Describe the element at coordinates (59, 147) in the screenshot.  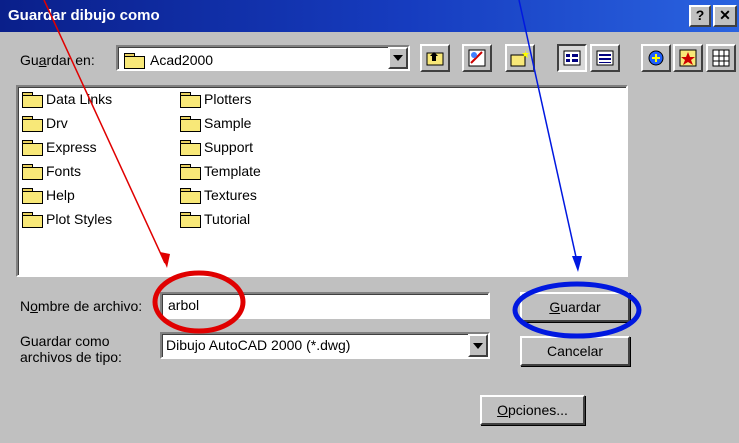
I see `folder-item: Express` at that location.